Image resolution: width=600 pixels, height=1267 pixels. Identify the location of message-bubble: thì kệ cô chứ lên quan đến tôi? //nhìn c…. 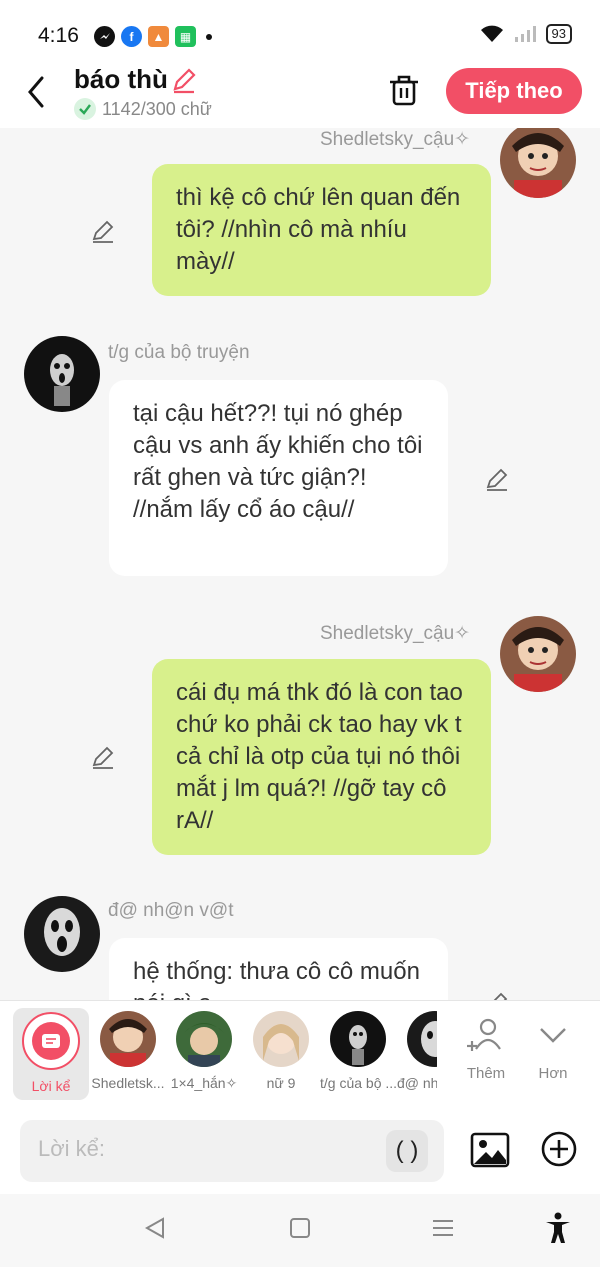
(321, 230).